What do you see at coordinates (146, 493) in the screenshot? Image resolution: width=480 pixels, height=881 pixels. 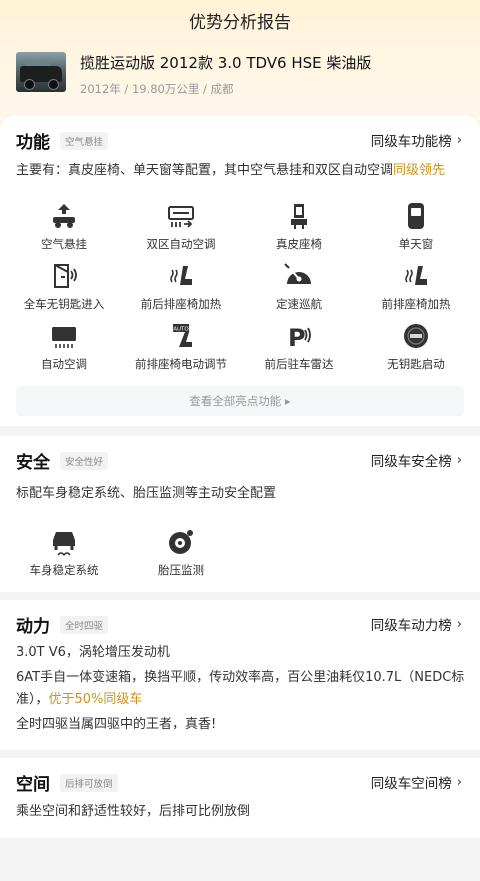 I see `safety-summary: 标配车身稳定系统、胎压监测等主动安全配置` at bounding box center [146, 493].